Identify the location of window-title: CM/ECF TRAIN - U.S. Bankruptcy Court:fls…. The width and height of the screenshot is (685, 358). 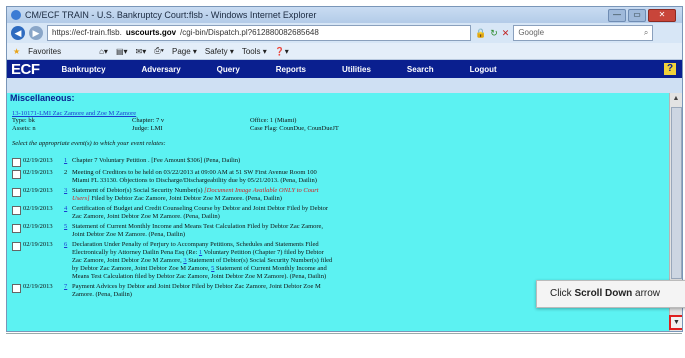
(171, 15).